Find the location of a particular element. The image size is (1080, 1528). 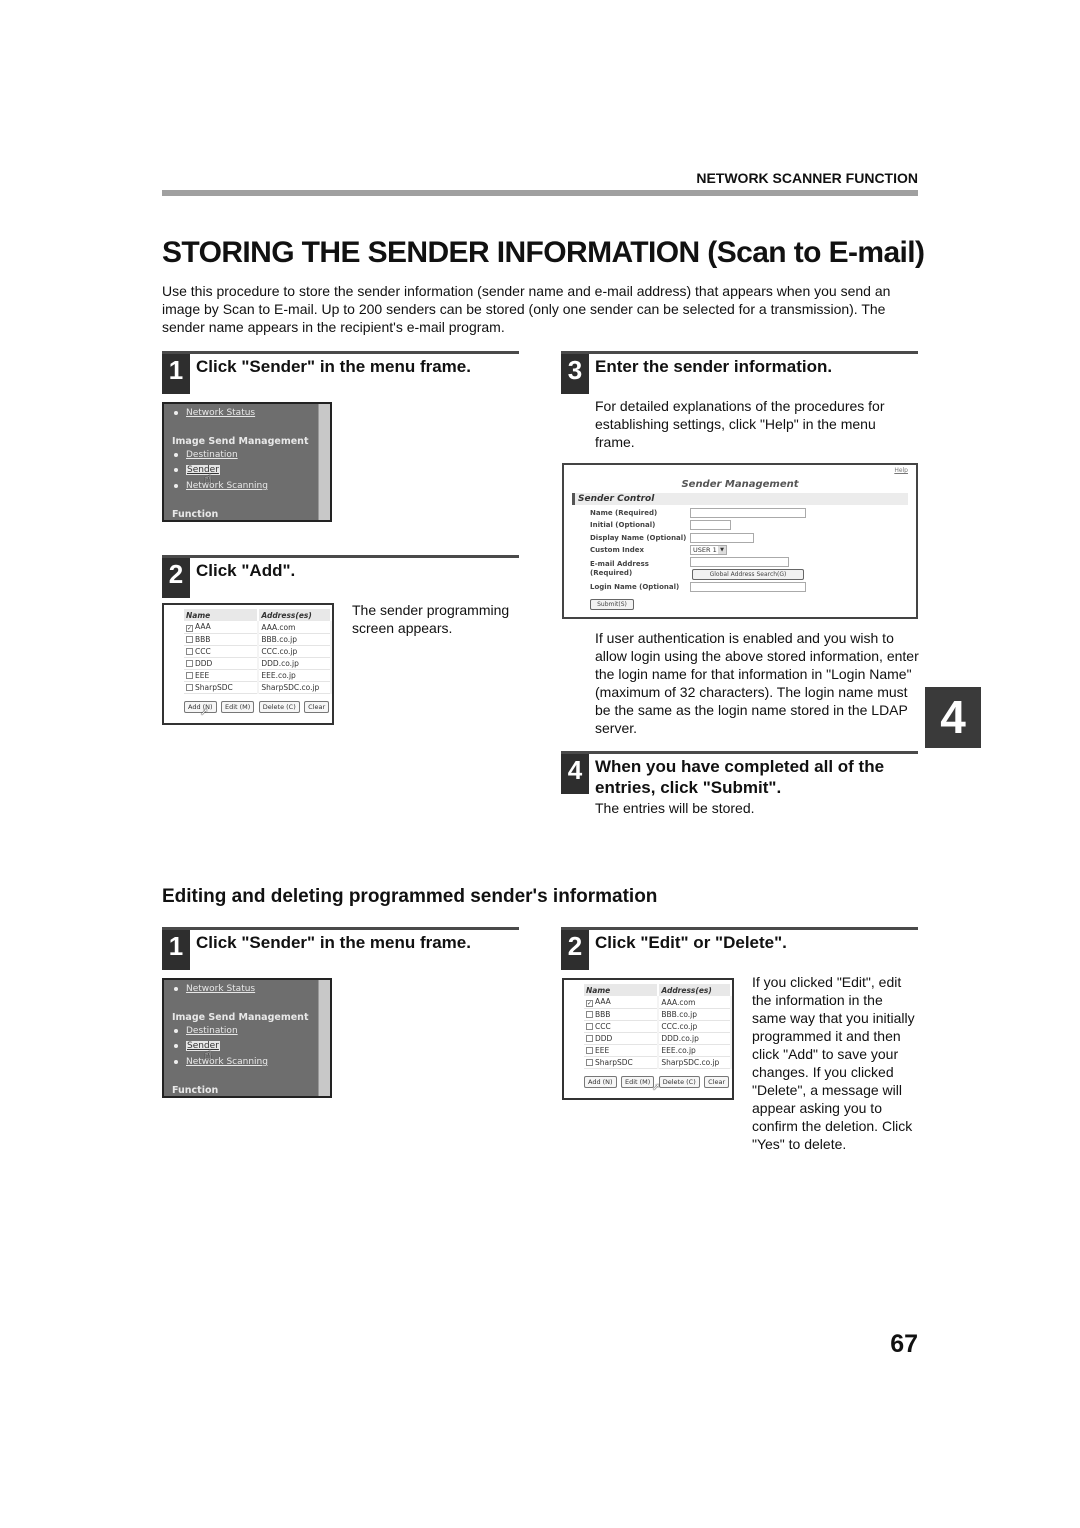

help-link: Help is located at coordinates (901, 470).